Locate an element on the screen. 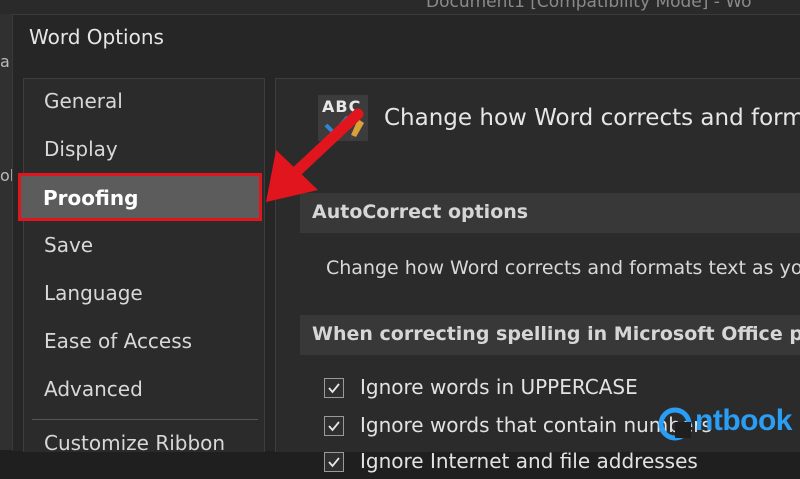 This screenshot has height=479, width=800. background-window-title: Document1 [Compatibility Mode] - Wo is located at coordinates (589, 6).